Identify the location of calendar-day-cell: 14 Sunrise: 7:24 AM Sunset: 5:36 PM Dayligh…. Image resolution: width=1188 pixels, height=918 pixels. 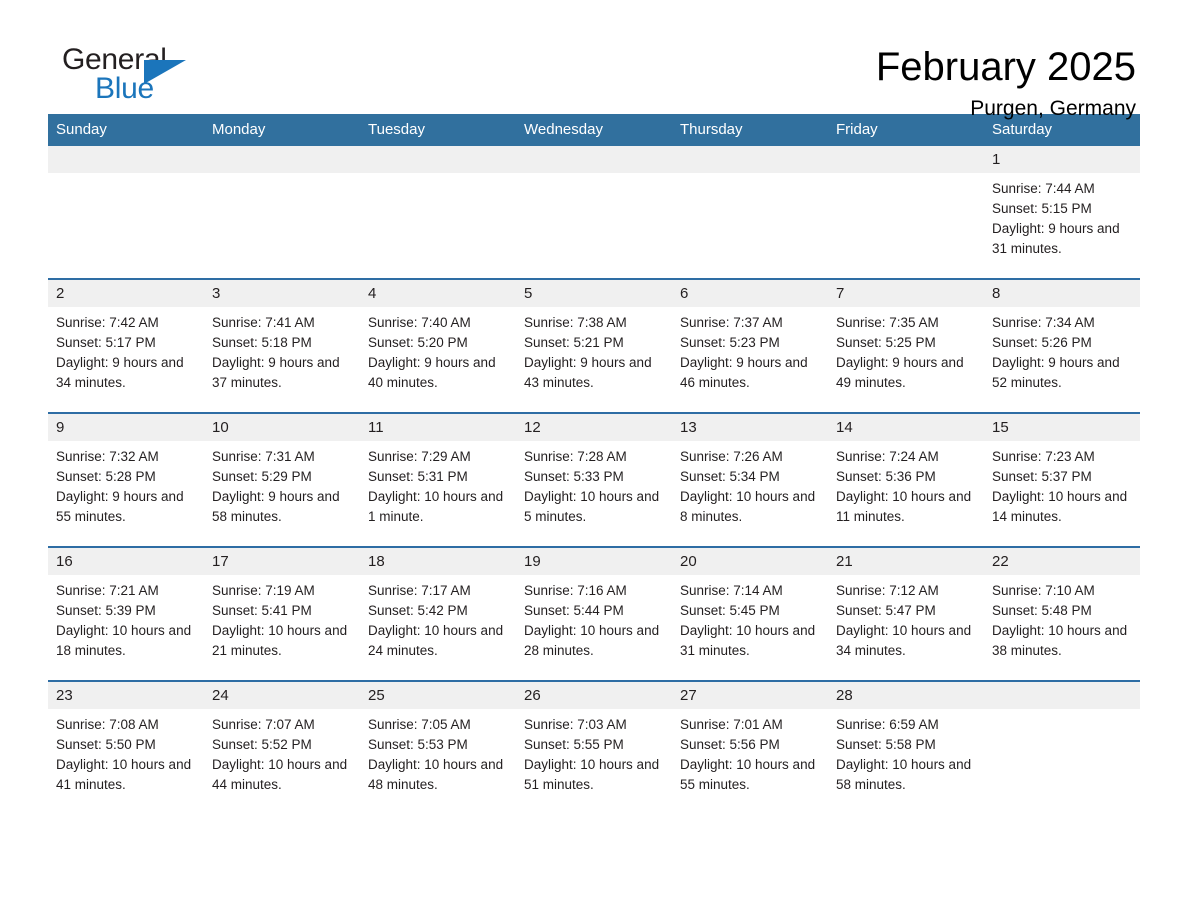
(906, 479).